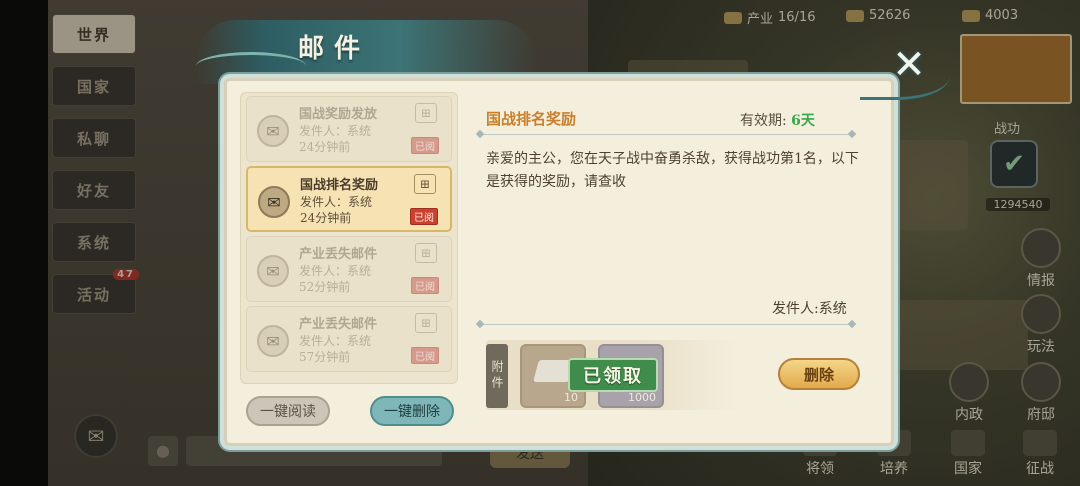 This screenshot has width=1080, height=486. I want to click on mail-list-item-selected: ✉ 国战排名奖励 发件人：系统 24分钟前 ⊞ 已阅, so click(349, 199).